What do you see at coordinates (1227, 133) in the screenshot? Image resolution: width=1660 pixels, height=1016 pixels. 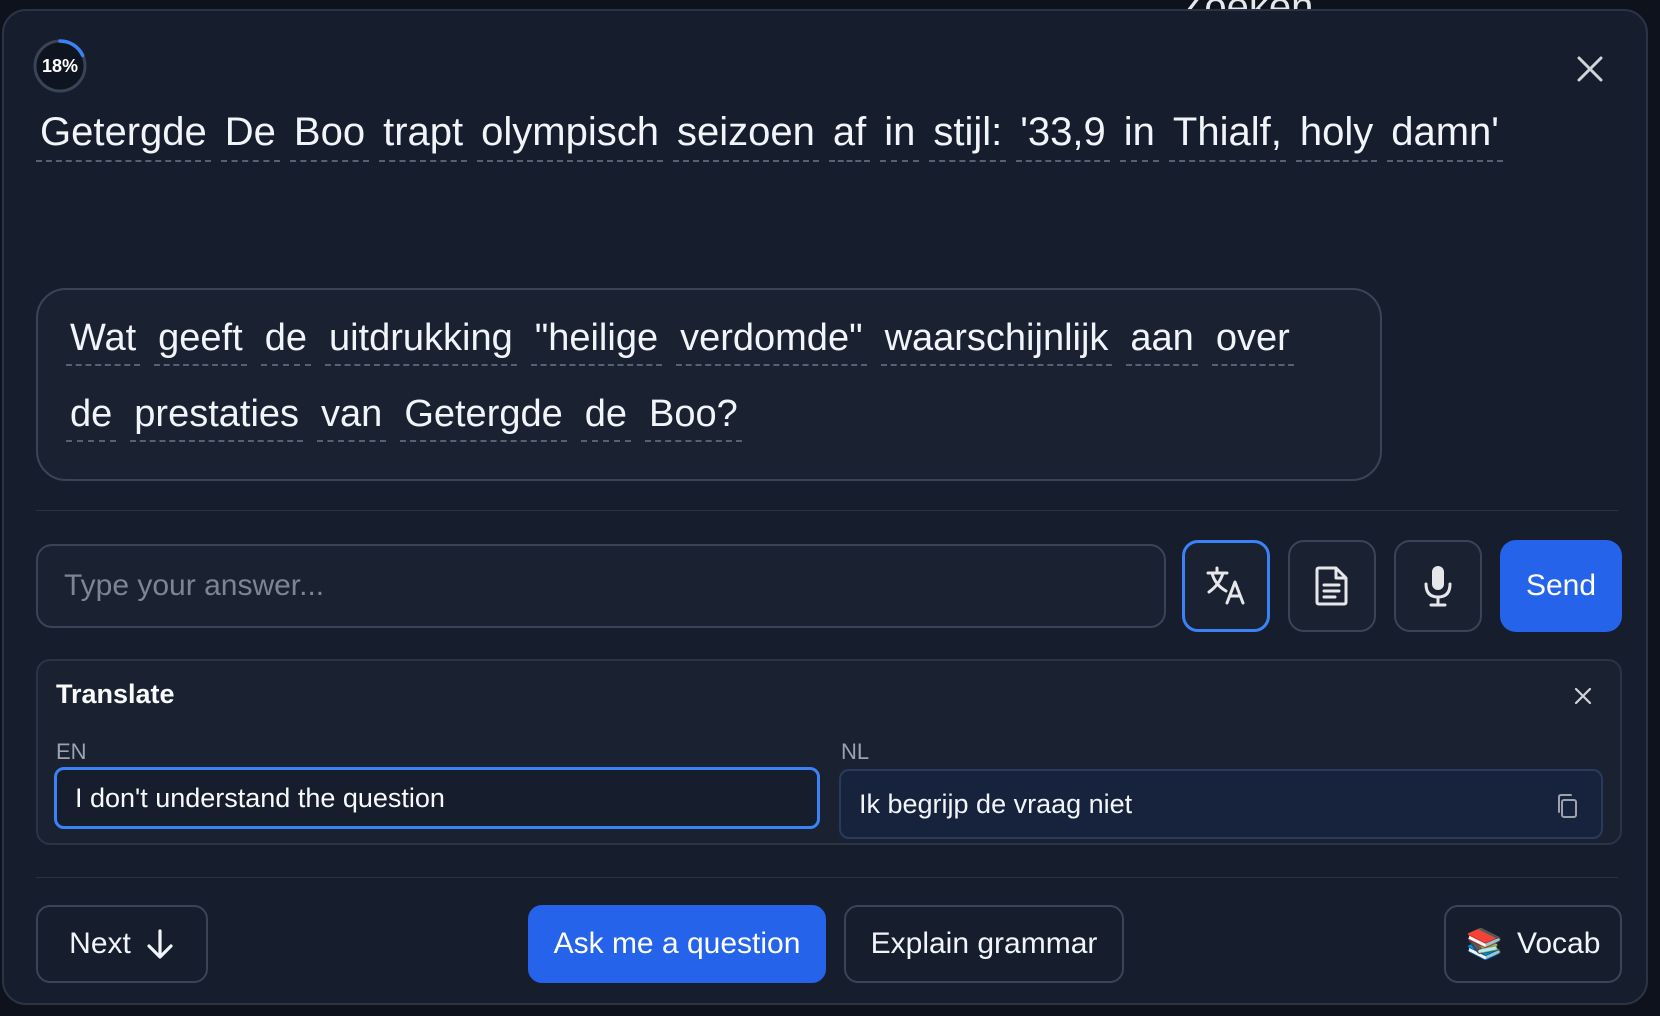 I see `sentence-word: Thialf,` at bounding box center [1227, 133].